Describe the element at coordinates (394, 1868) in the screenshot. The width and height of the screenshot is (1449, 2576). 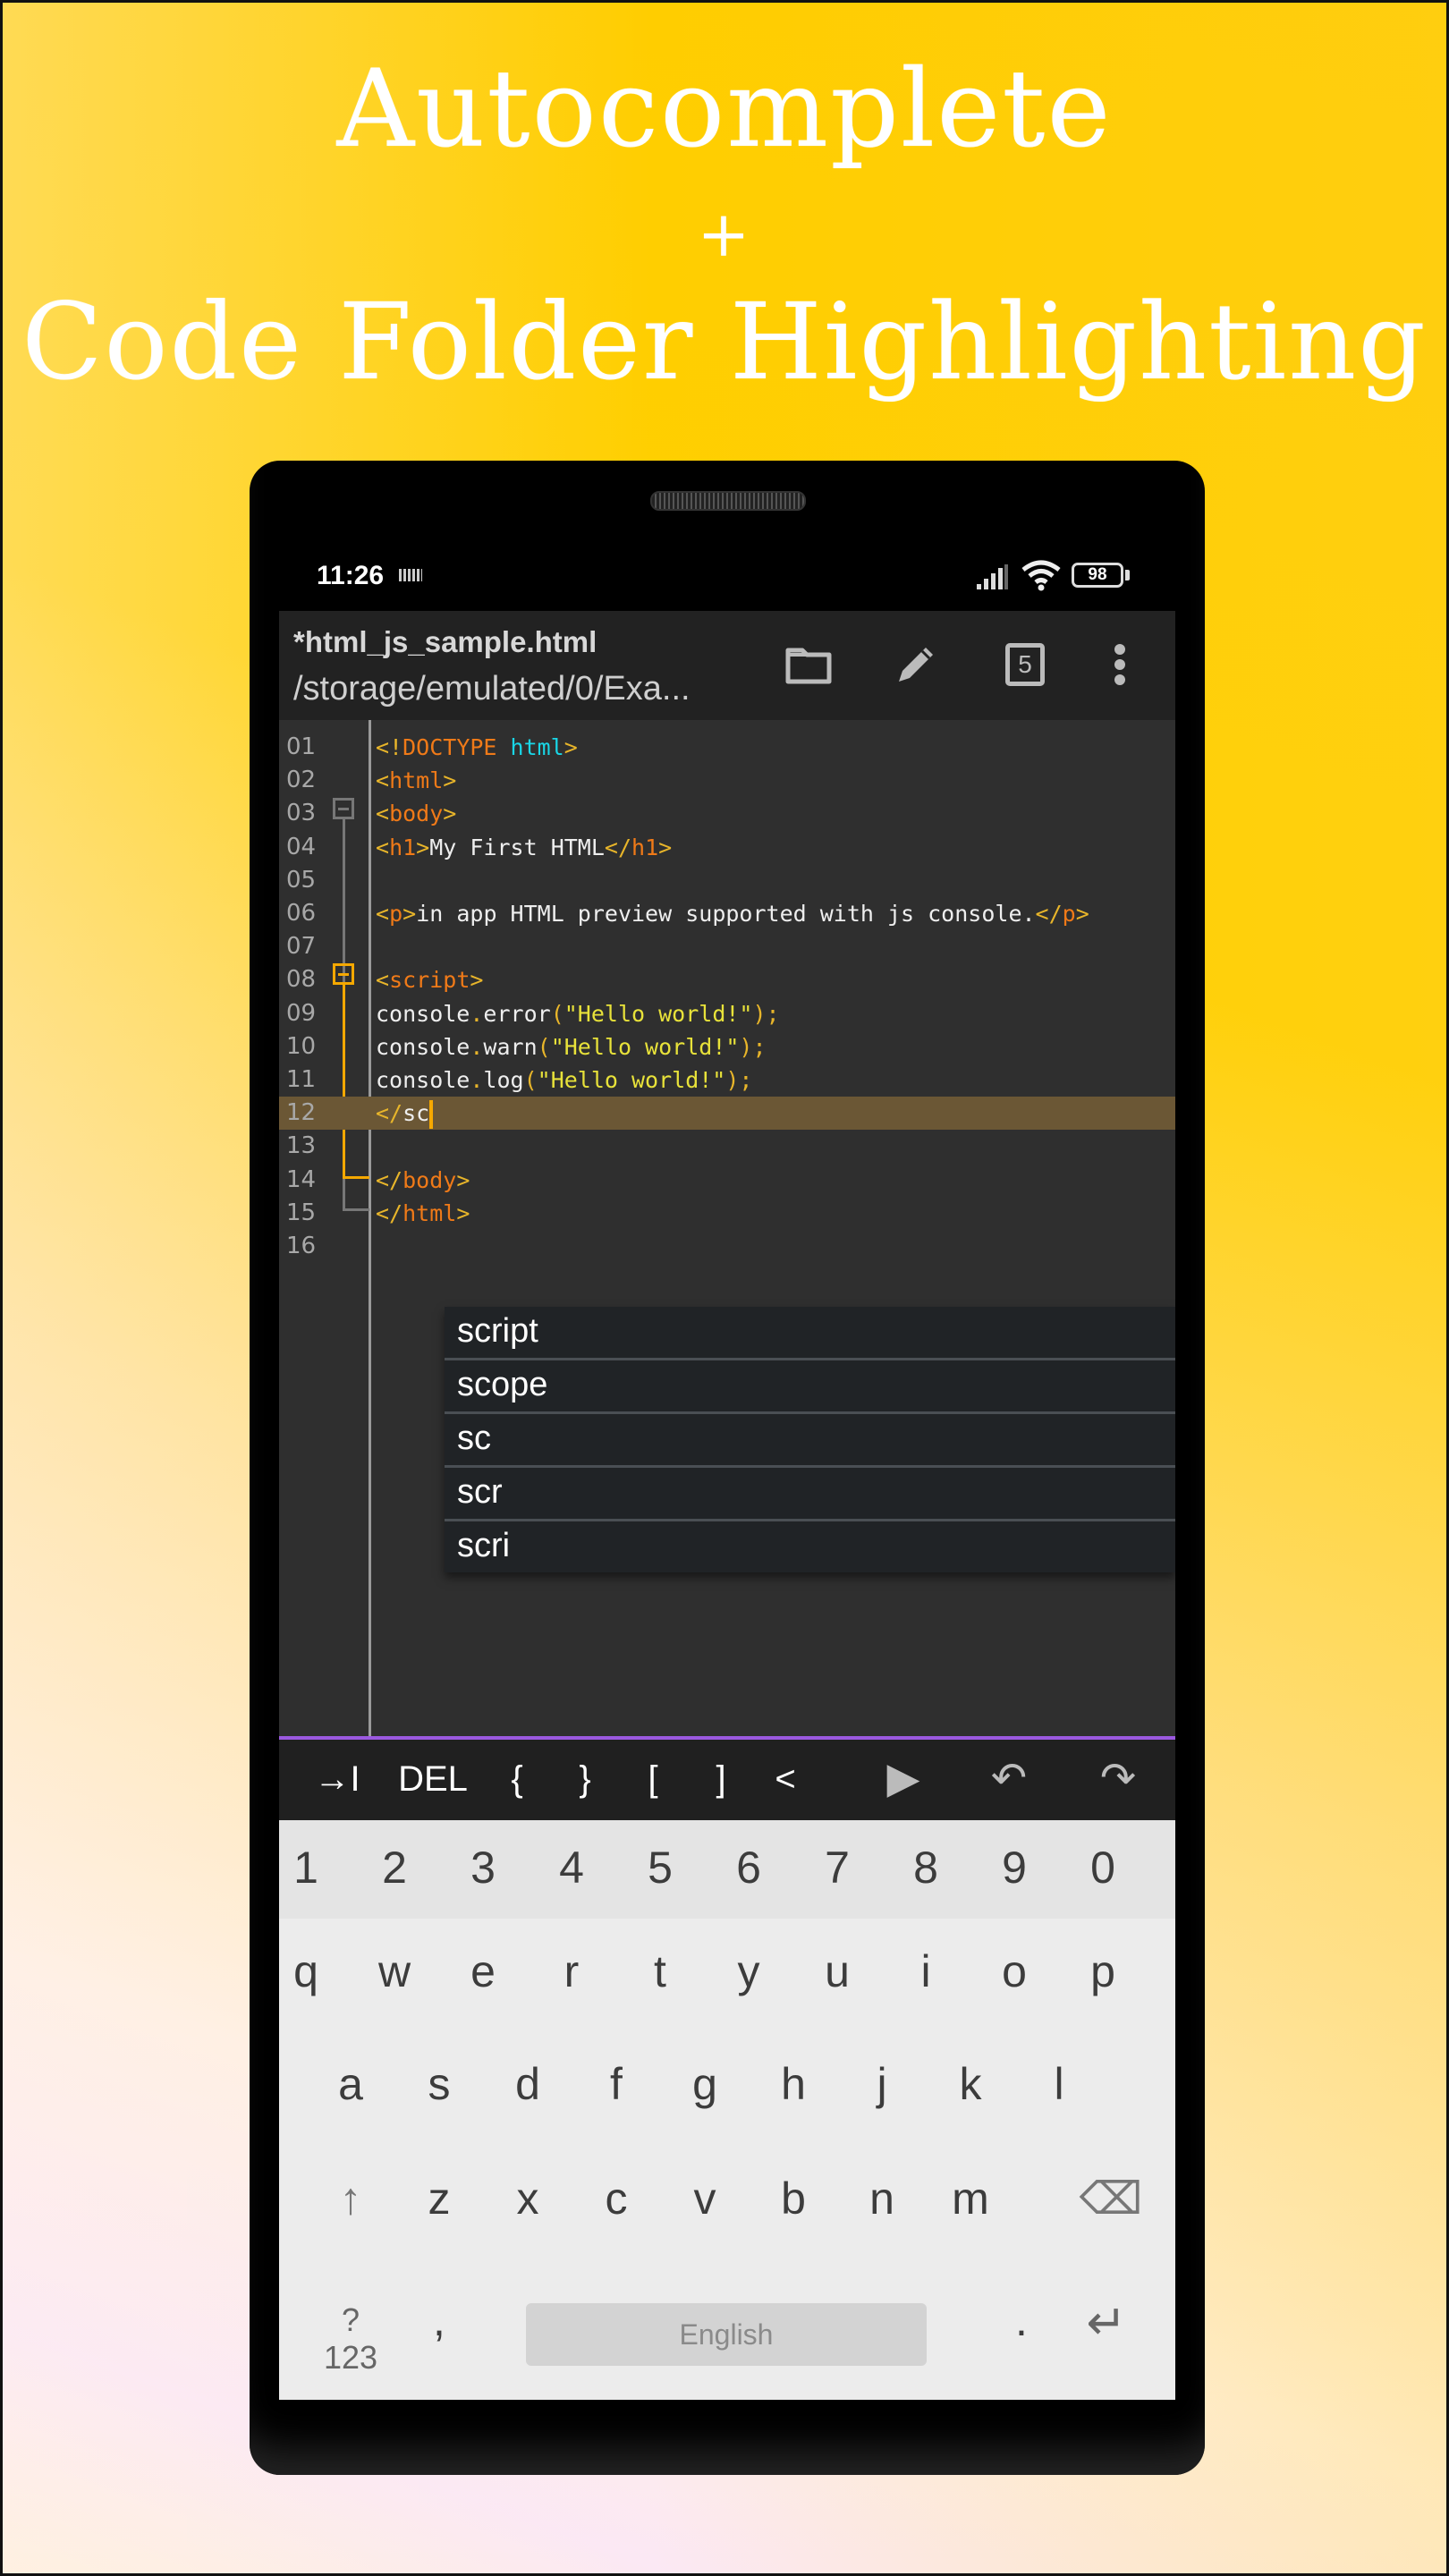
I see `key-2: 2` at that location.